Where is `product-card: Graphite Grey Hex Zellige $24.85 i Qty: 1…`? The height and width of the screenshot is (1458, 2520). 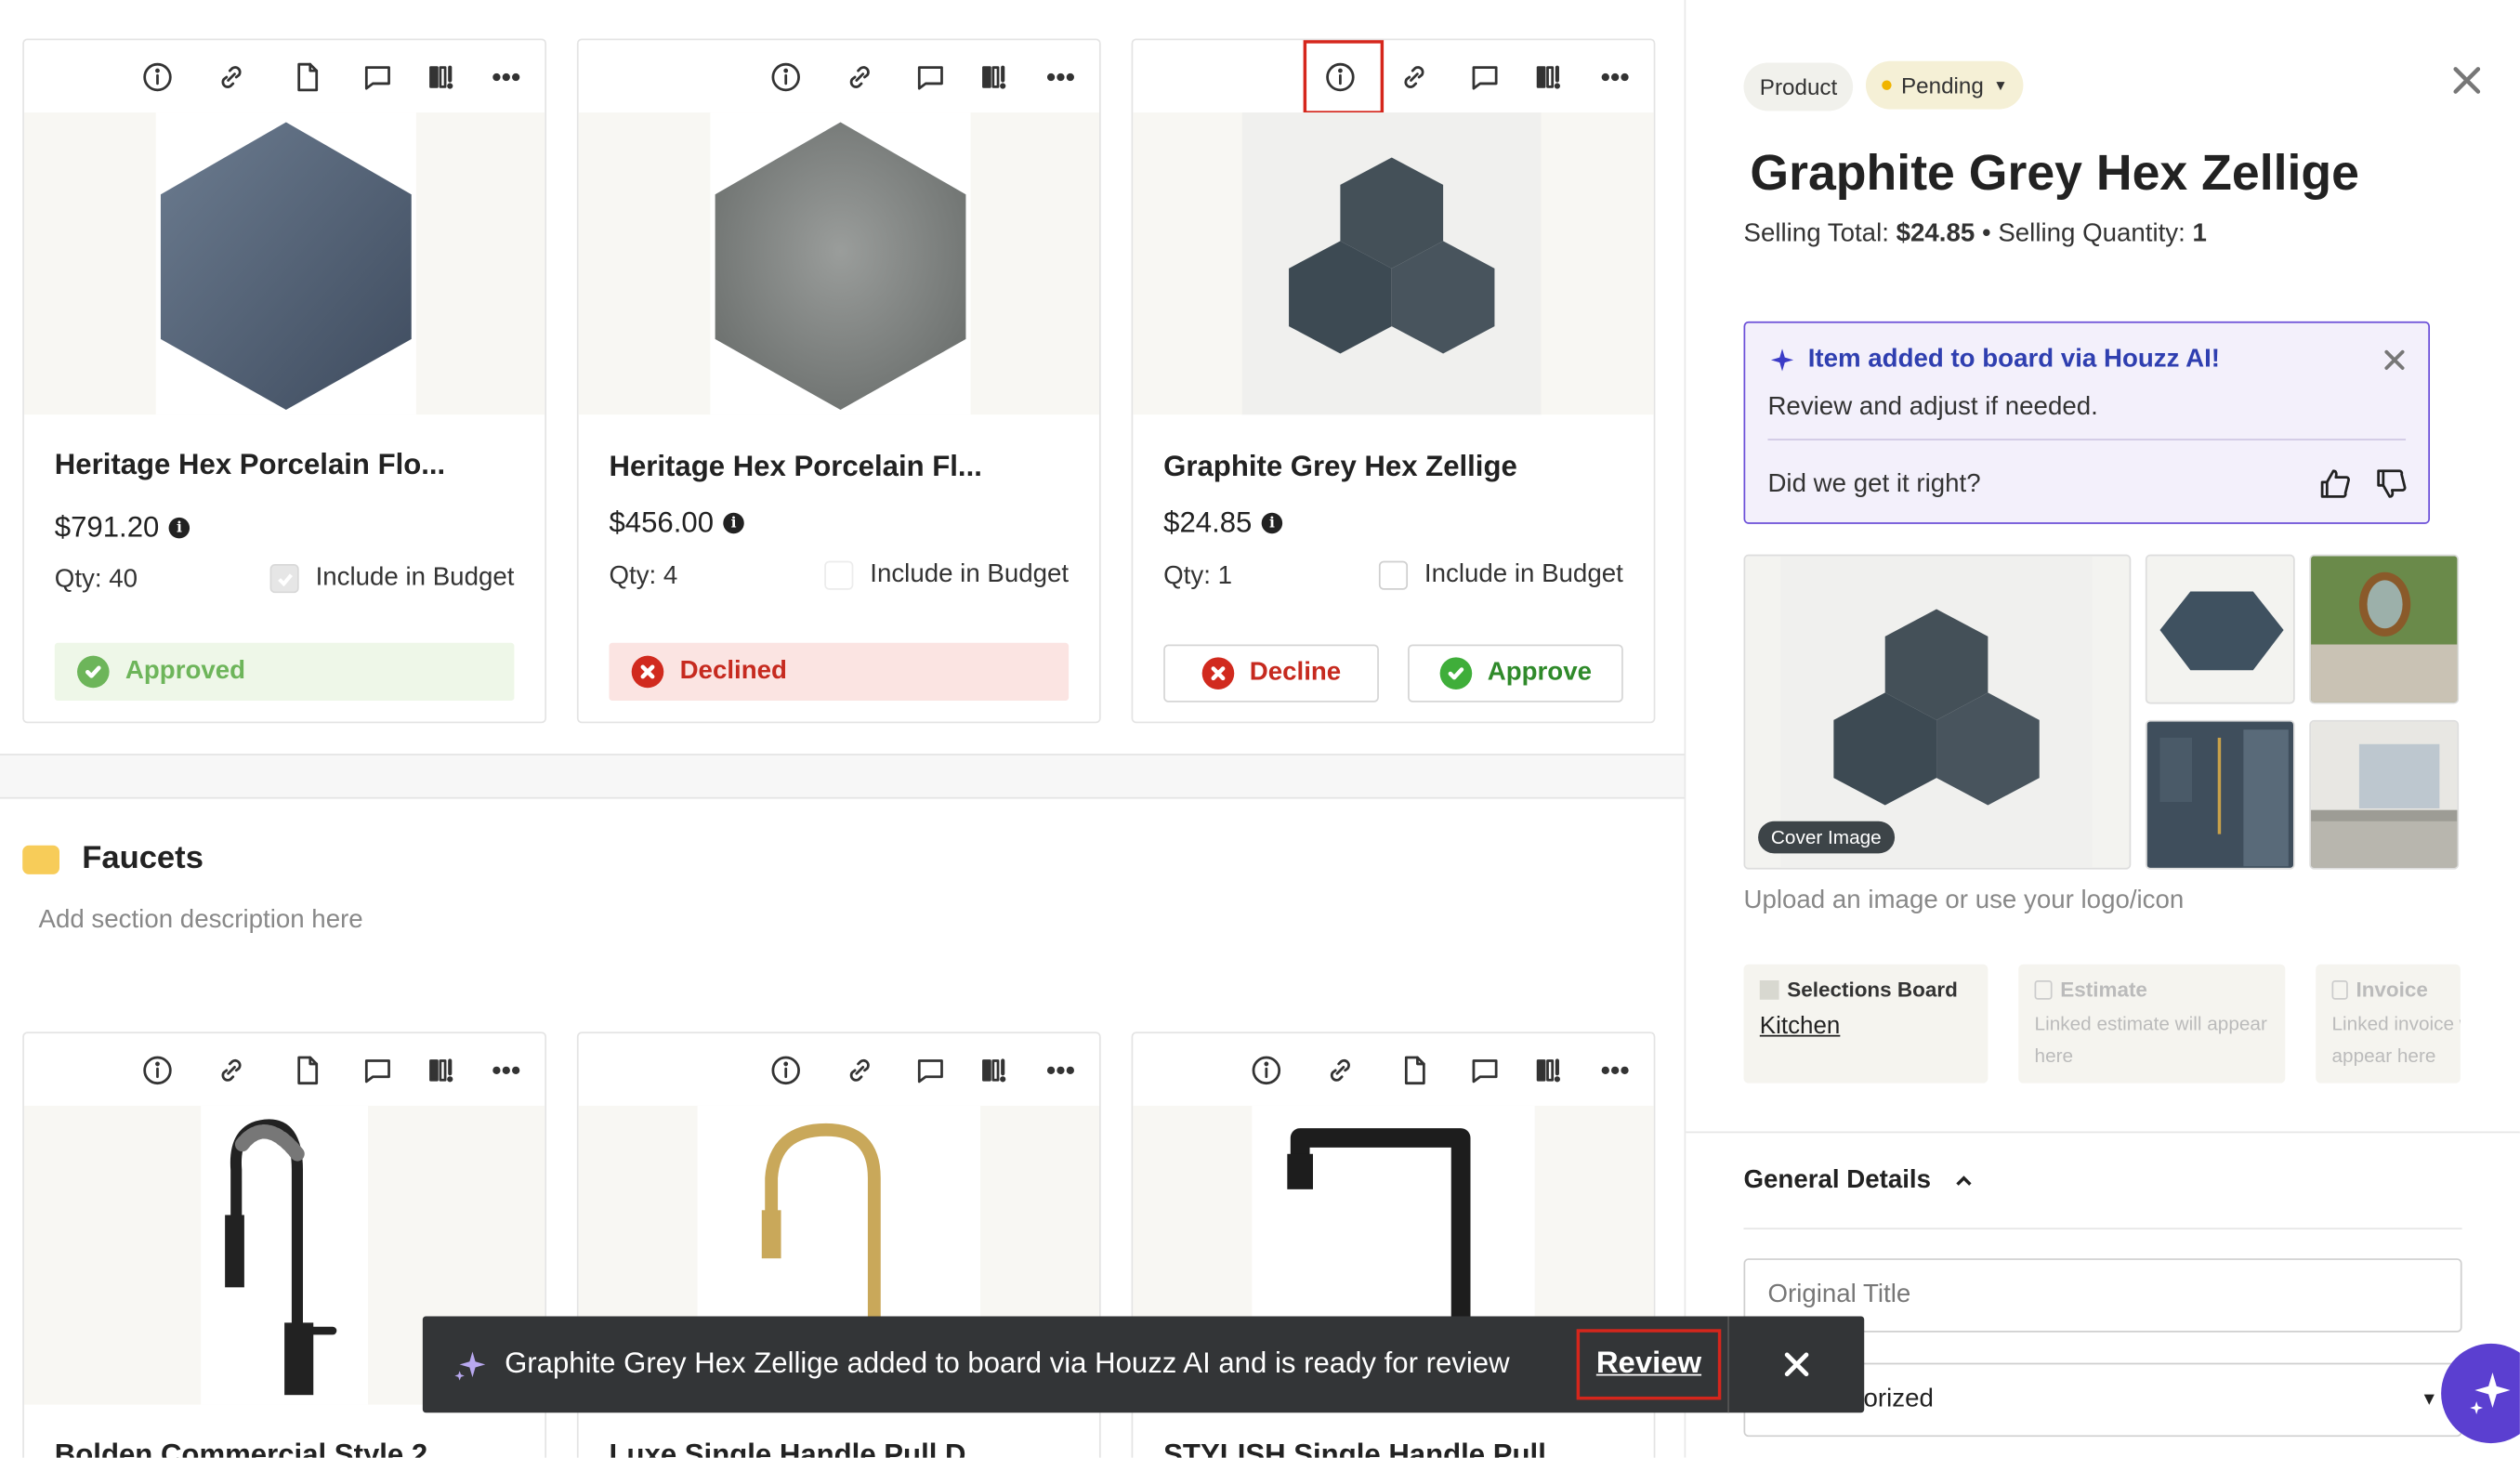 product-card: Graphite Grey Hex Zellige $24.85 i Qty: 1… is located at coordinates (1393, 381).